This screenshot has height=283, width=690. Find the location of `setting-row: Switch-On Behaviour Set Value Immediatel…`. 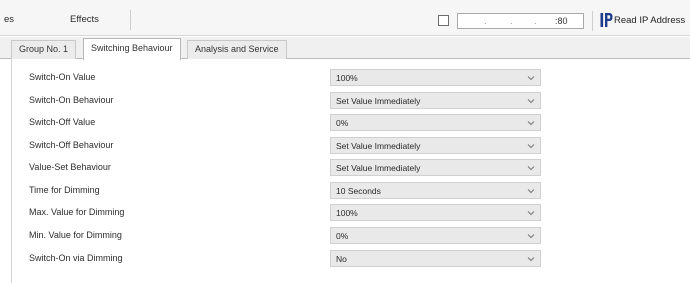

setting-row: Switch-On Behaviour Set Value Immediatel… is located at coordinates (351, 100).